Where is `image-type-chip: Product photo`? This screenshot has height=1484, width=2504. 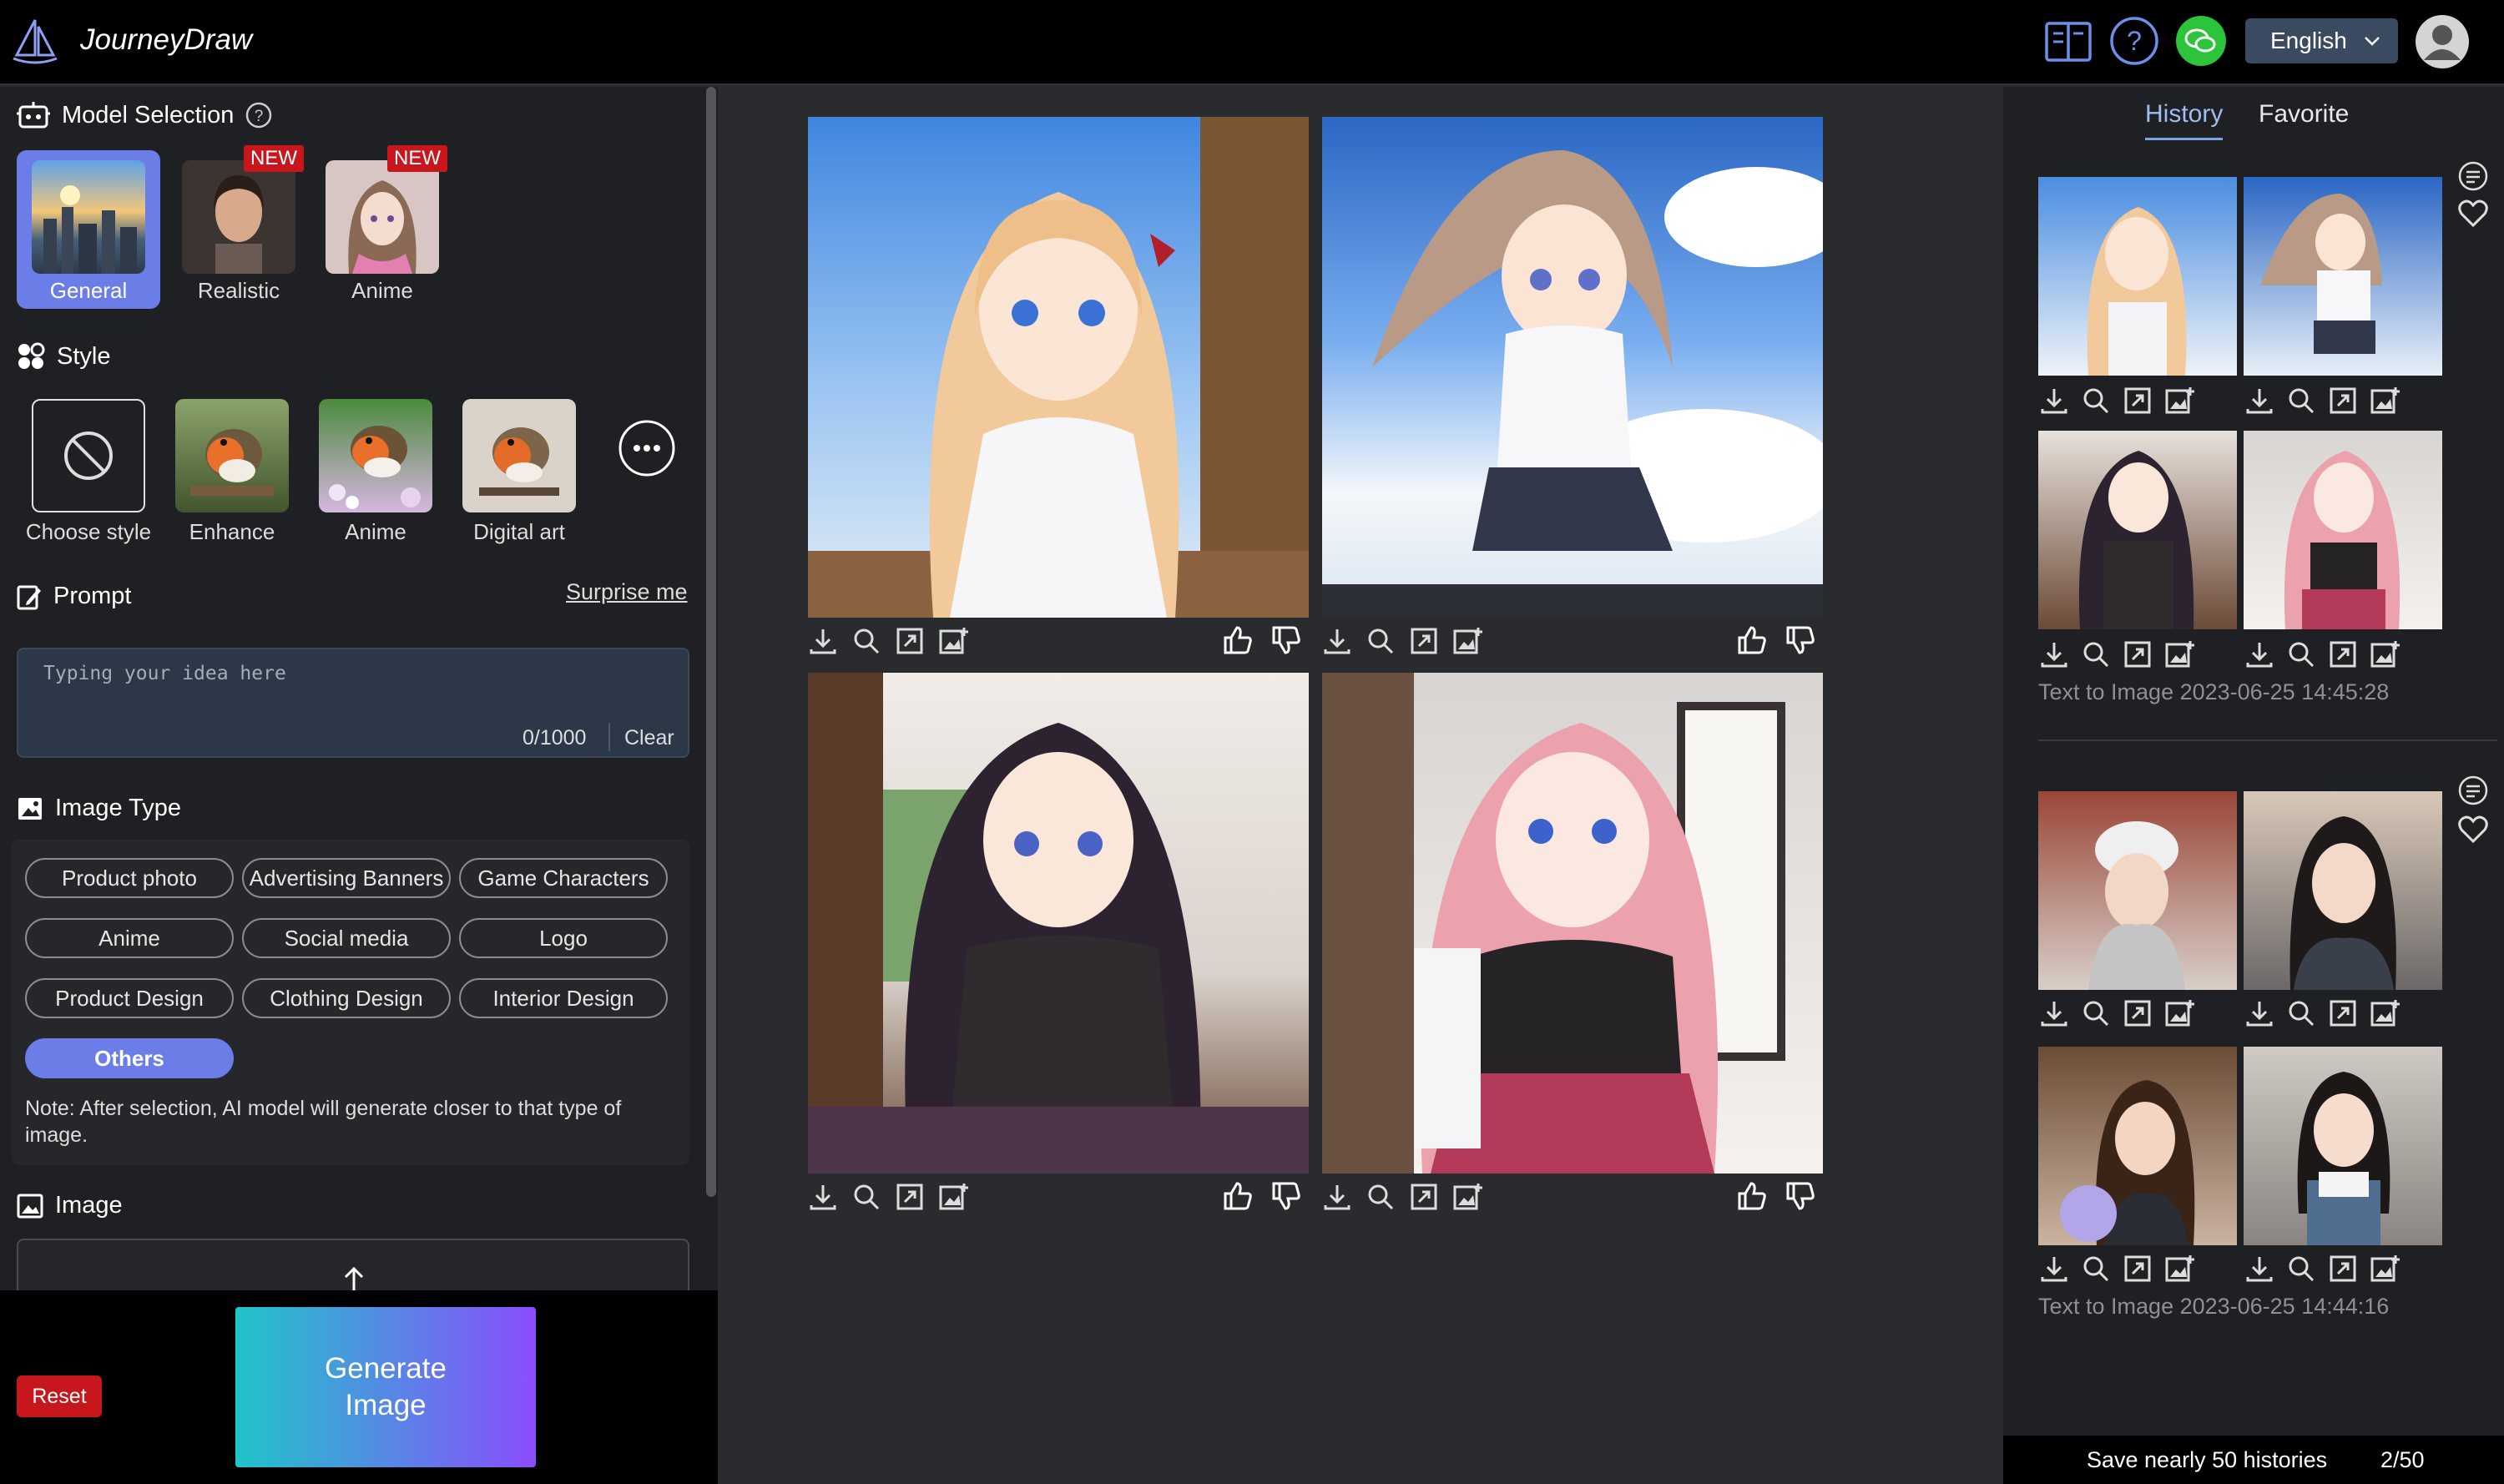
image-type-chip: Product photo is located at coordinates (129, 878).